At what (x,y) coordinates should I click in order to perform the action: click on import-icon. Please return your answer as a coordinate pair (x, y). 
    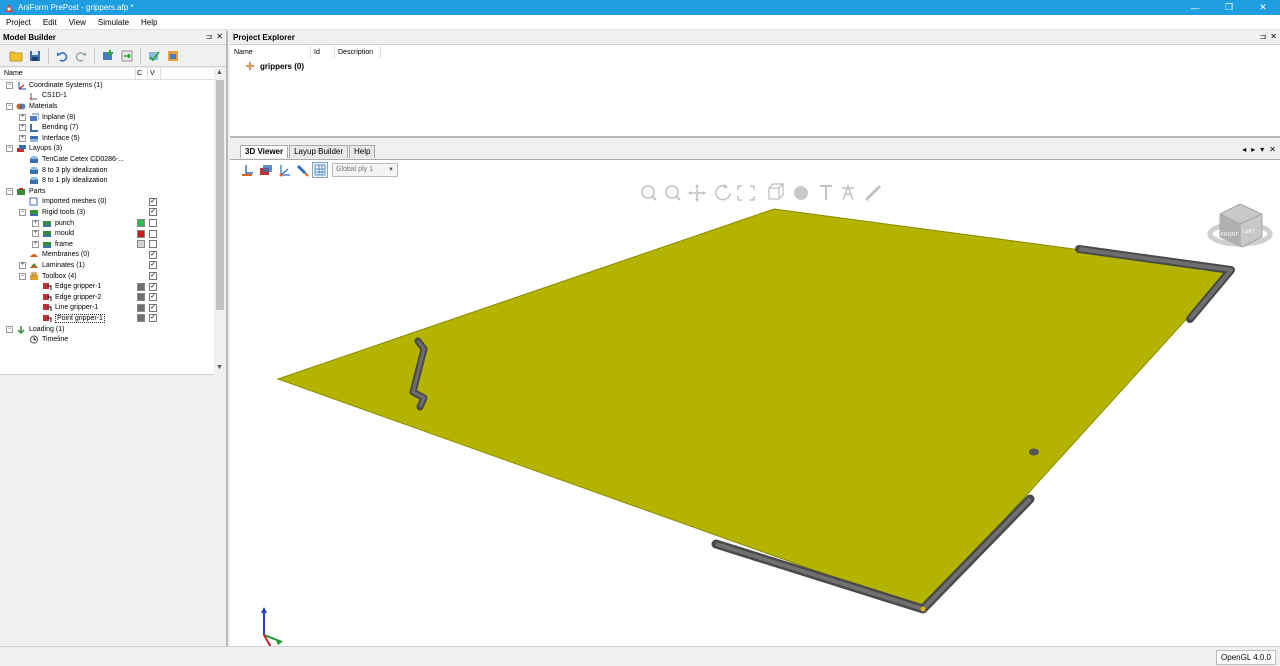
    Looking at the image, I should click on (127, 56).